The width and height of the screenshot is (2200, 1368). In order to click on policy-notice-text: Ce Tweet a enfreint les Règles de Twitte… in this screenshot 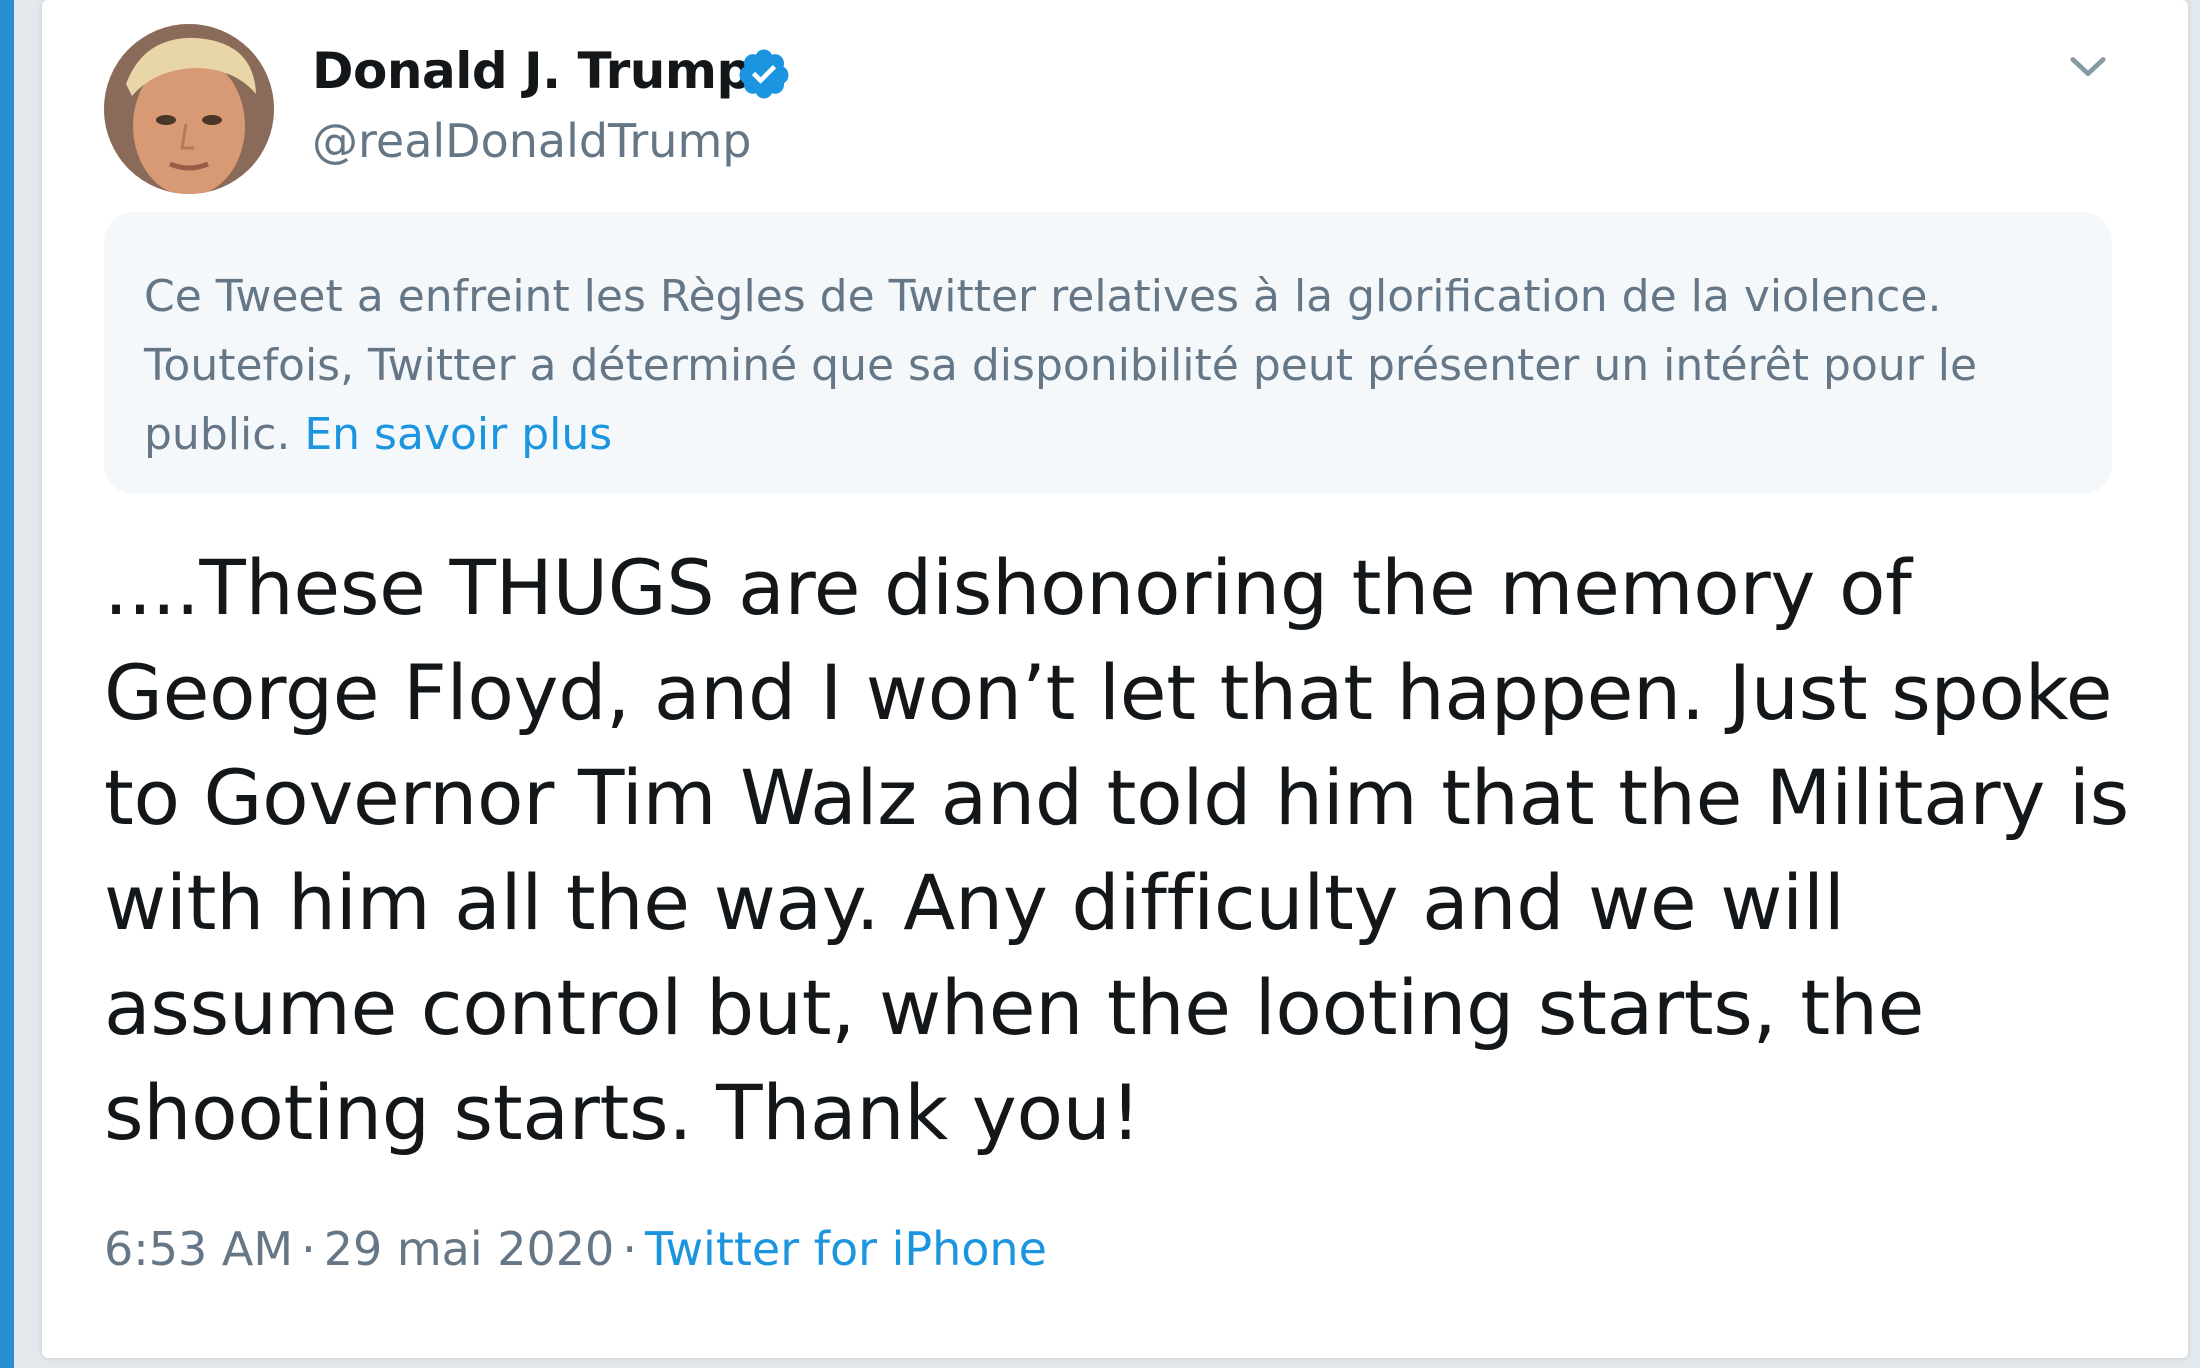, I will do `click(1108, 365)`.